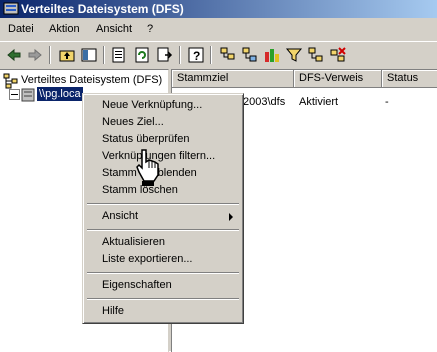 Image resolution: width=437 pixels, height=352 pixels. What do you see at coordinates (218, 30) in the screenshot?
I see `menu-bar: Datei Aktion Ansicht ?` at bounding box center [218, 30].